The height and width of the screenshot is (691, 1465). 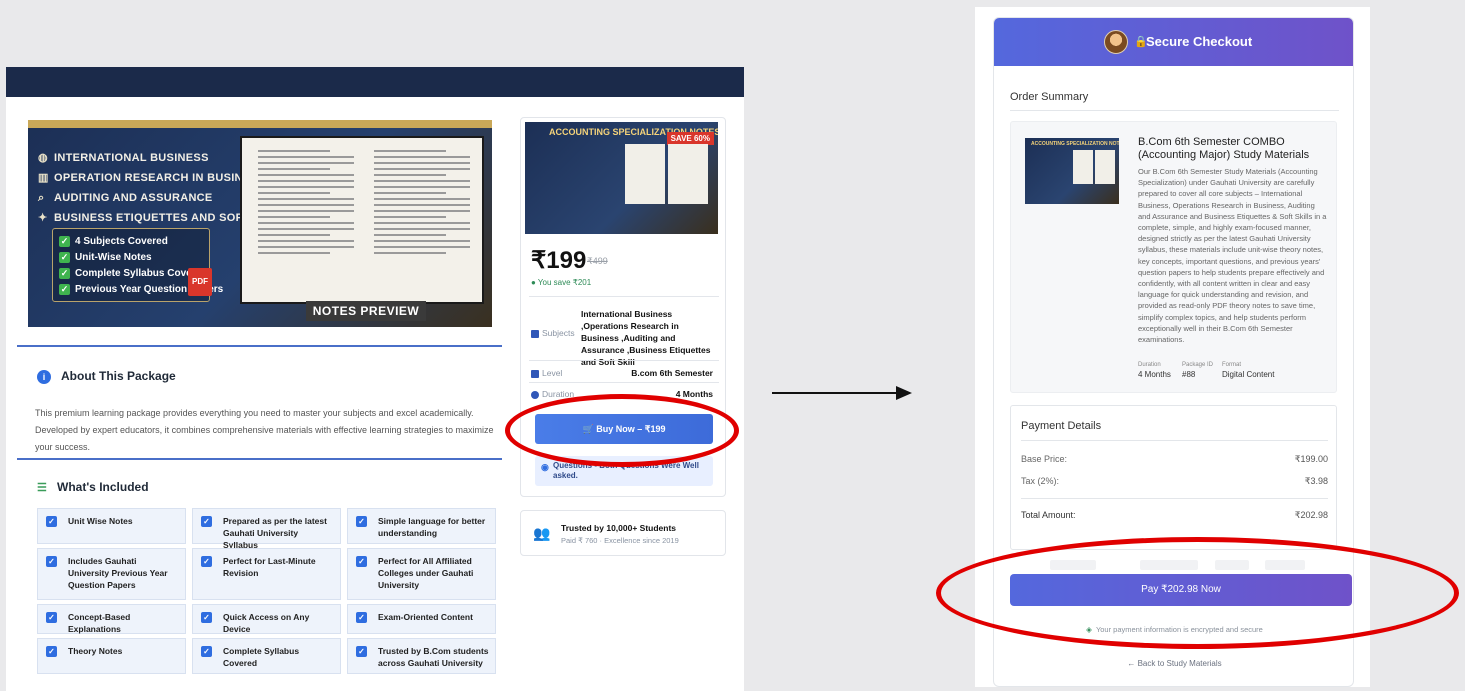 I want to click on list-icon: ☰, so click(x=42, y=488).